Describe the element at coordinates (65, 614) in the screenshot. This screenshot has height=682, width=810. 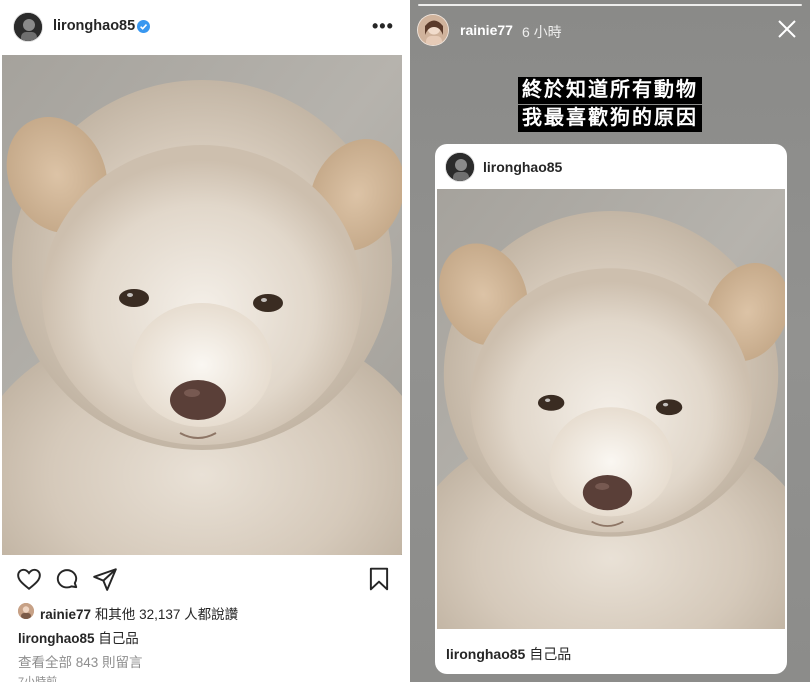
I see `liker-username: rainie77` at that location.